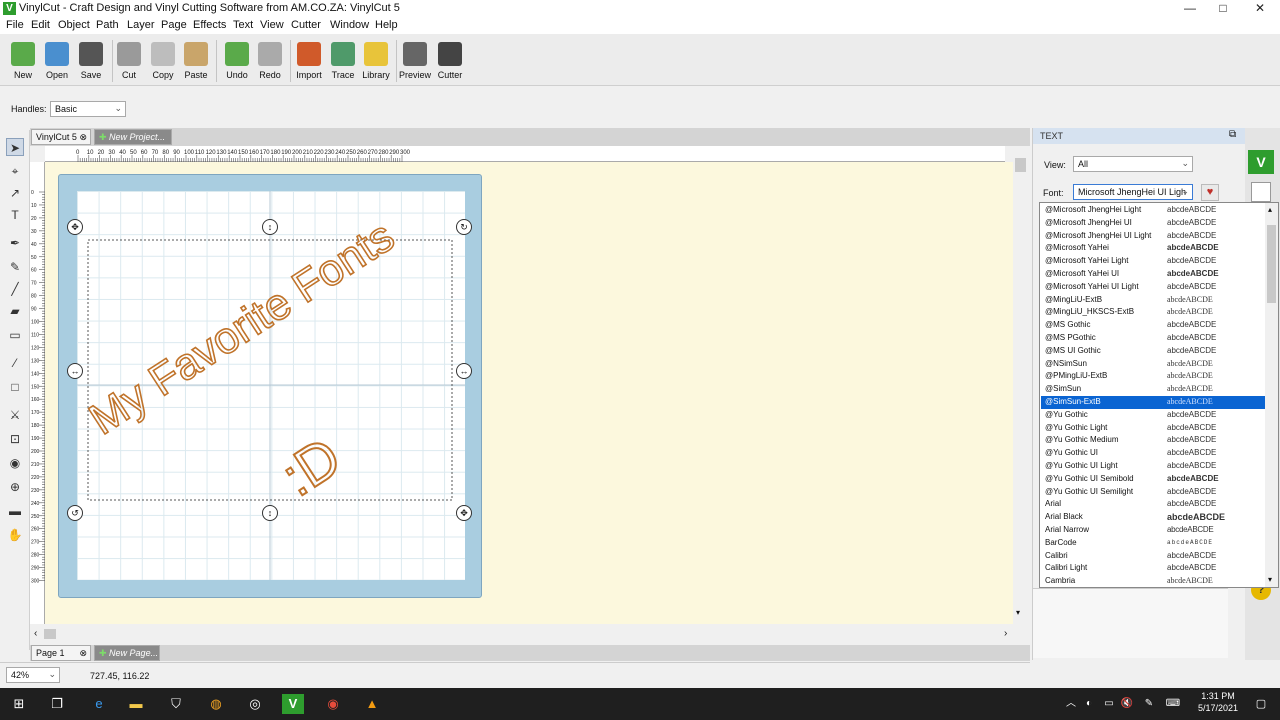 The image size is (1280, 720). Describe the element at coordinates (343, 62) in the screenshot. I see `trace-button: Trace` at that location.